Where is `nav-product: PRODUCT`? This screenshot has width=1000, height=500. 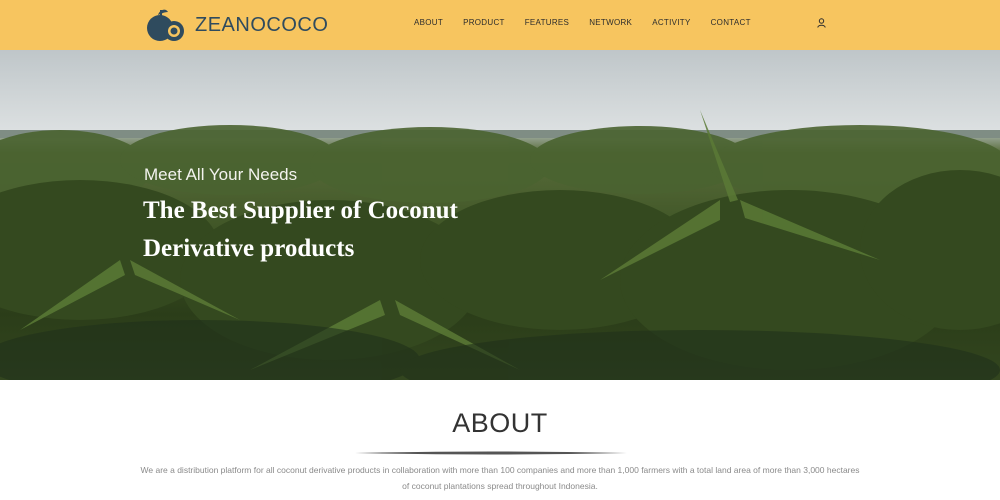 nav-product: PRODUCT is located at coordinates (484, 22).